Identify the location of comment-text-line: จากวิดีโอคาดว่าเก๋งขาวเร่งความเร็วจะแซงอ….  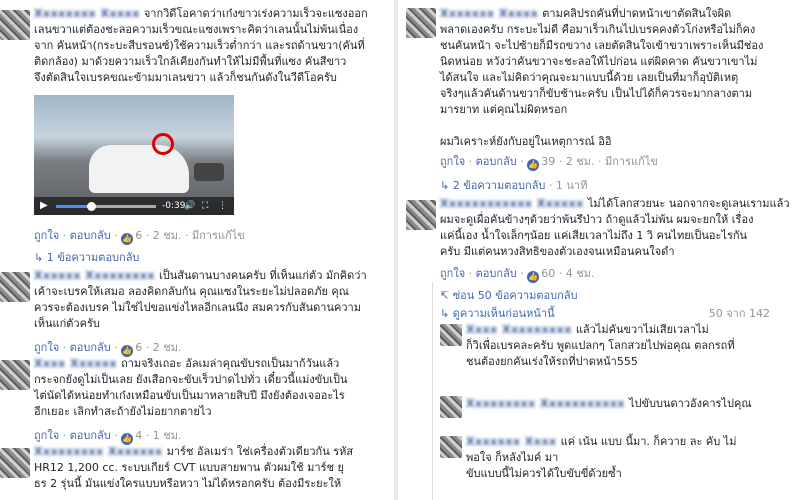
(255, 13).